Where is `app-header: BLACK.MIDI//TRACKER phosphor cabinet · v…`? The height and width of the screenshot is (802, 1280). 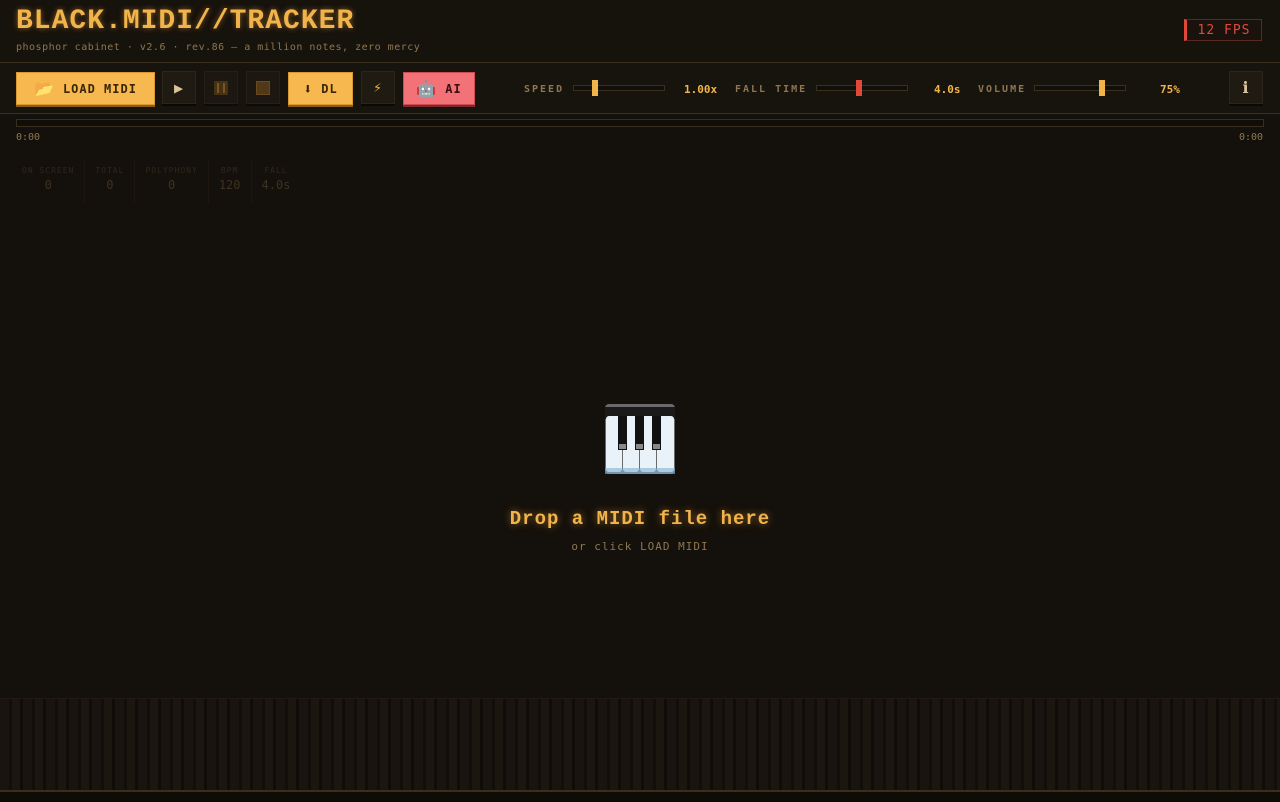
app-header: BLACK.MIDI//TRACKER phosphor cabinet · v… is located at coordinates (640, 31).